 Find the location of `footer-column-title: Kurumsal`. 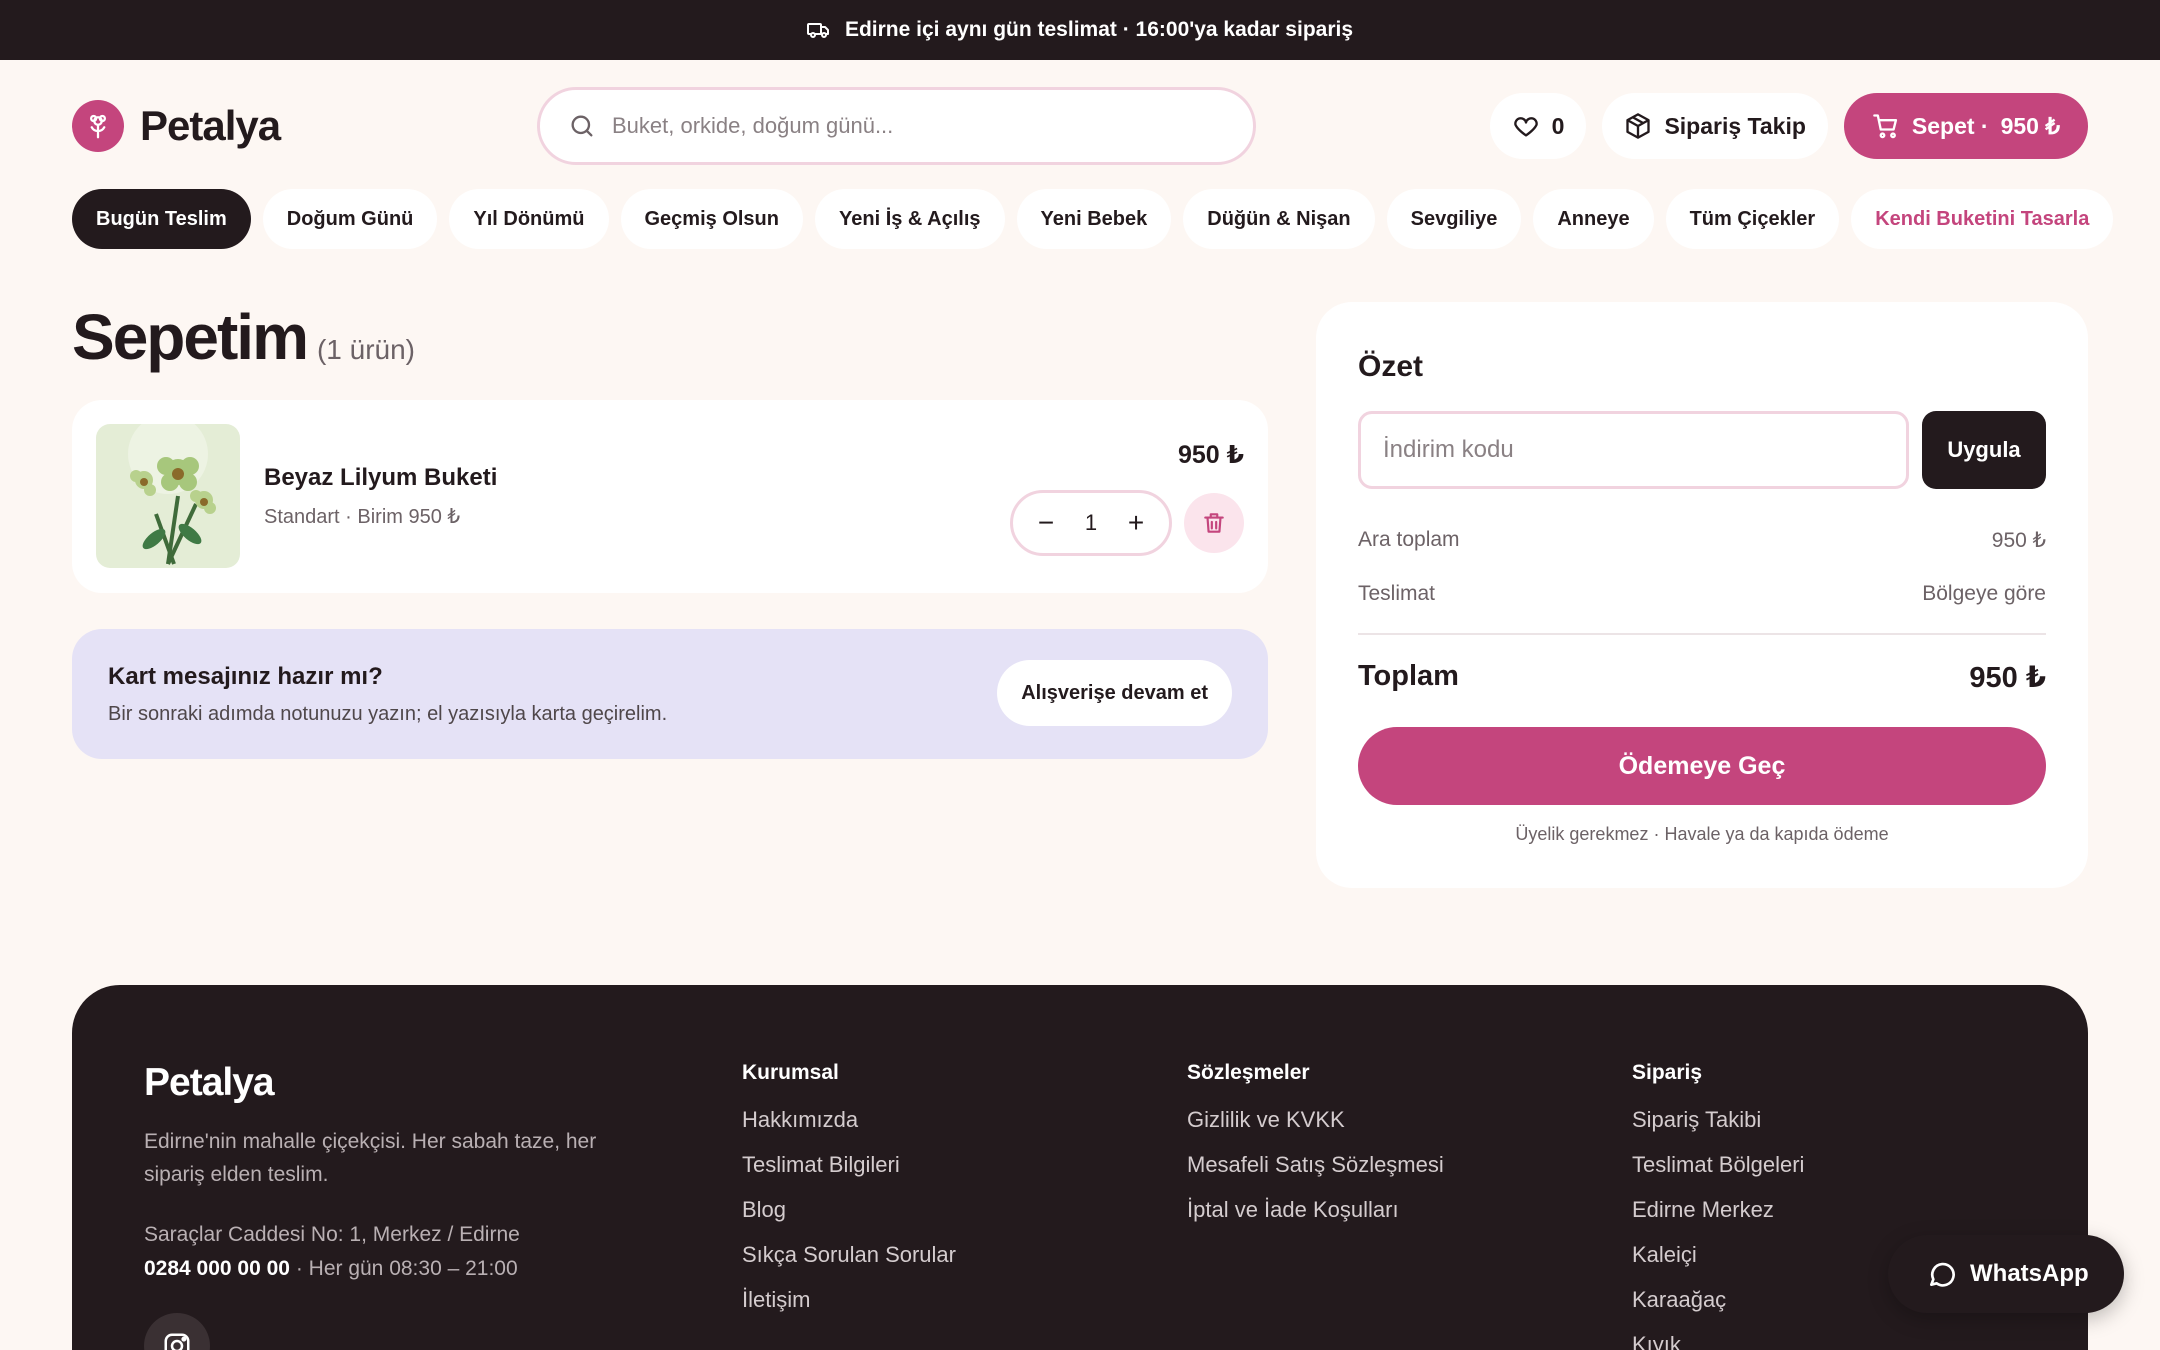

footer-column-title: Kurumsal is located at coordinates (790, 1072).